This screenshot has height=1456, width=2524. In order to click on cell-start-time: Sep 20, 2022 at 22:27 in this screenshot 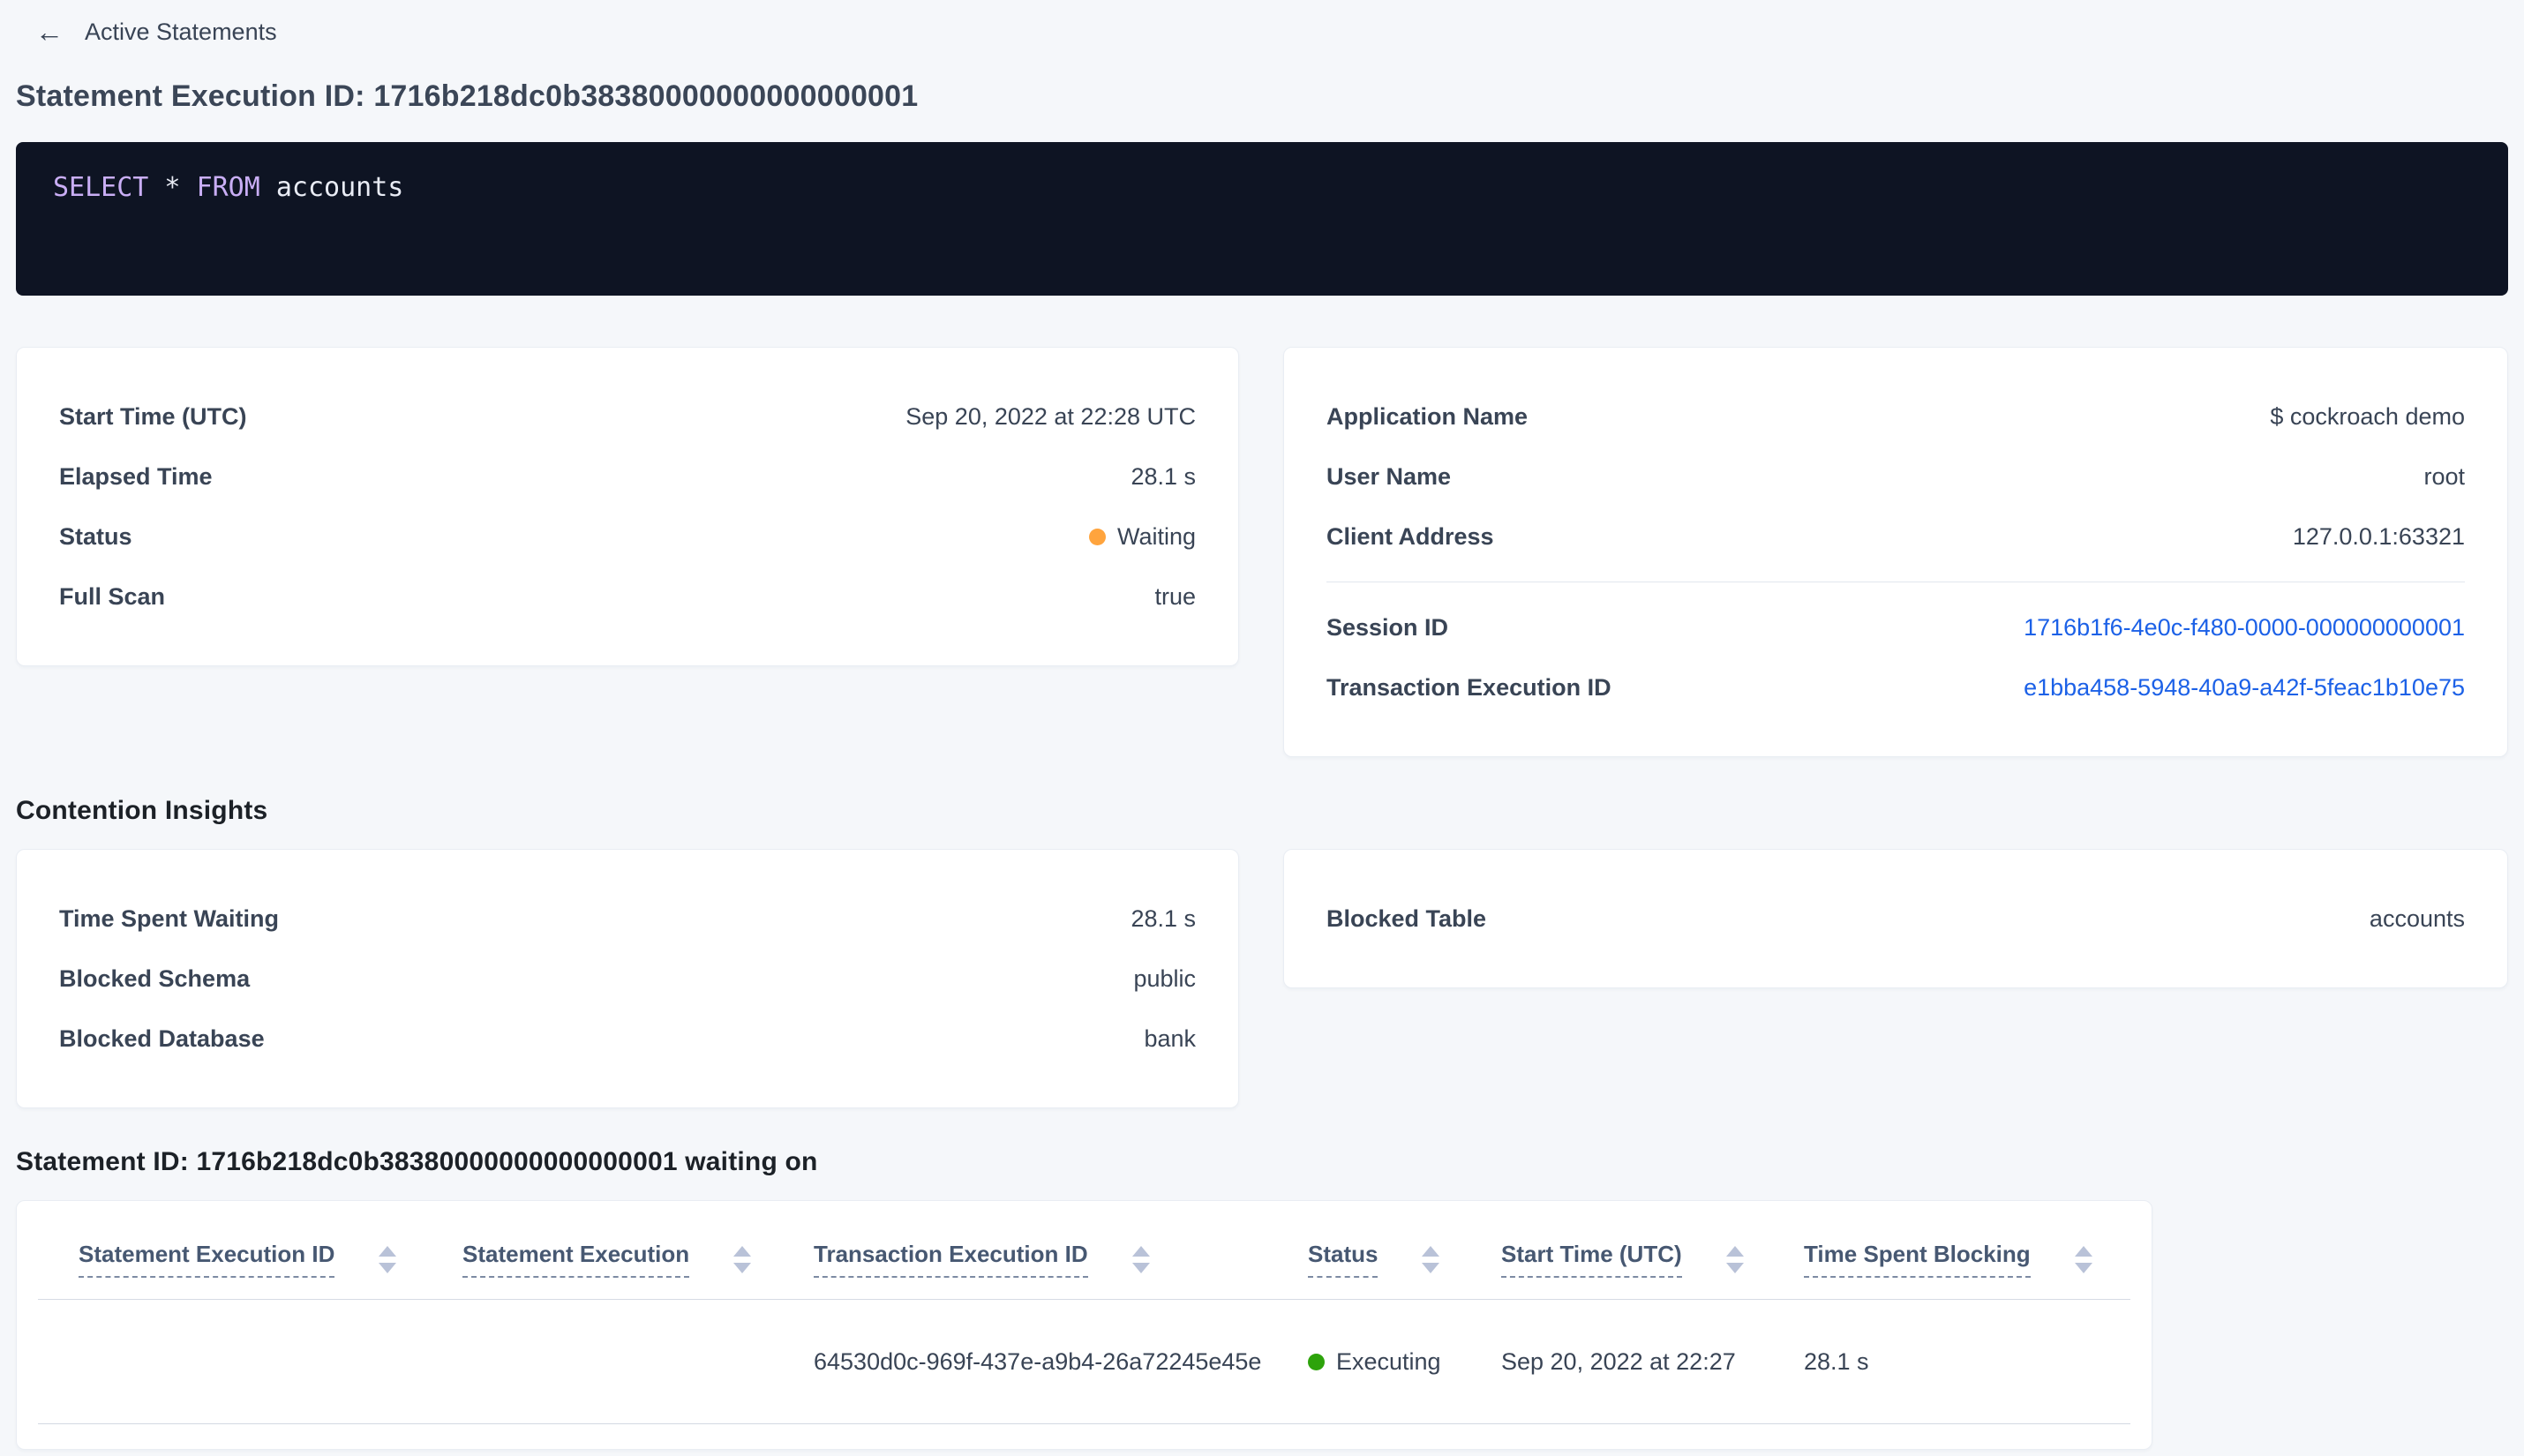, I will do `click(1618, 1361)`.